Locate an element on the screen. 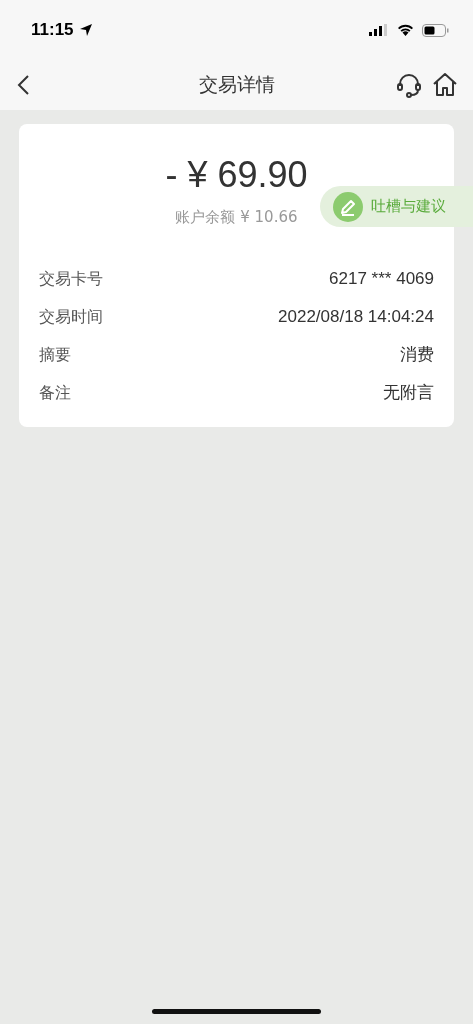  back-button is located at coordinates (23, 85).